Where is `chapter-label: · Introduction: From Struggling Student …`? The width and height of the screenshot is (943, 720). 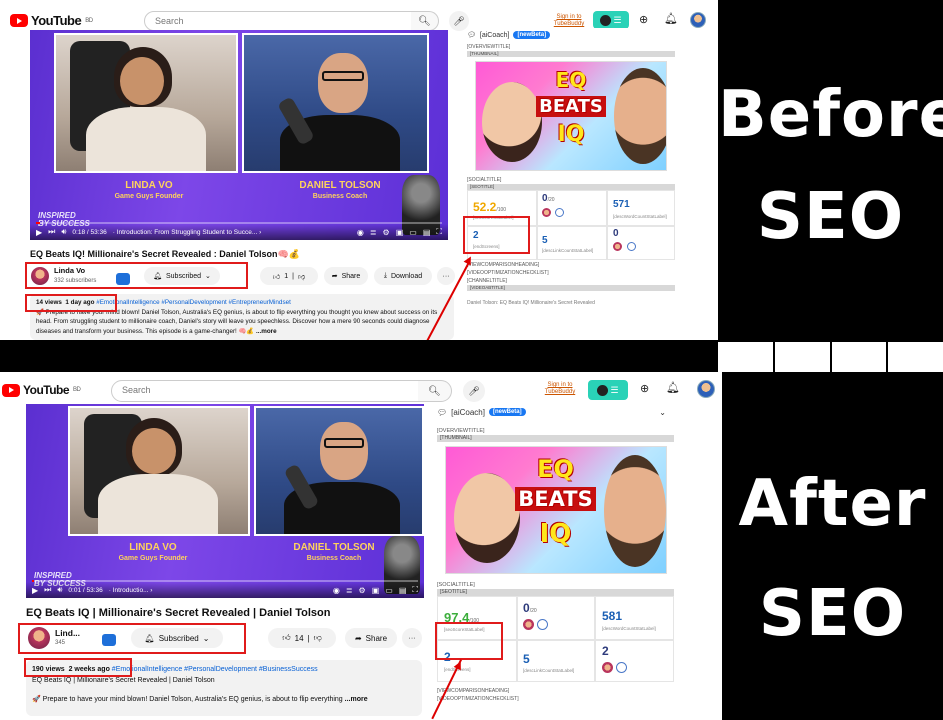
chapter-label: · Introduction: From Struggling Student … is located at coordinates (187, 232).